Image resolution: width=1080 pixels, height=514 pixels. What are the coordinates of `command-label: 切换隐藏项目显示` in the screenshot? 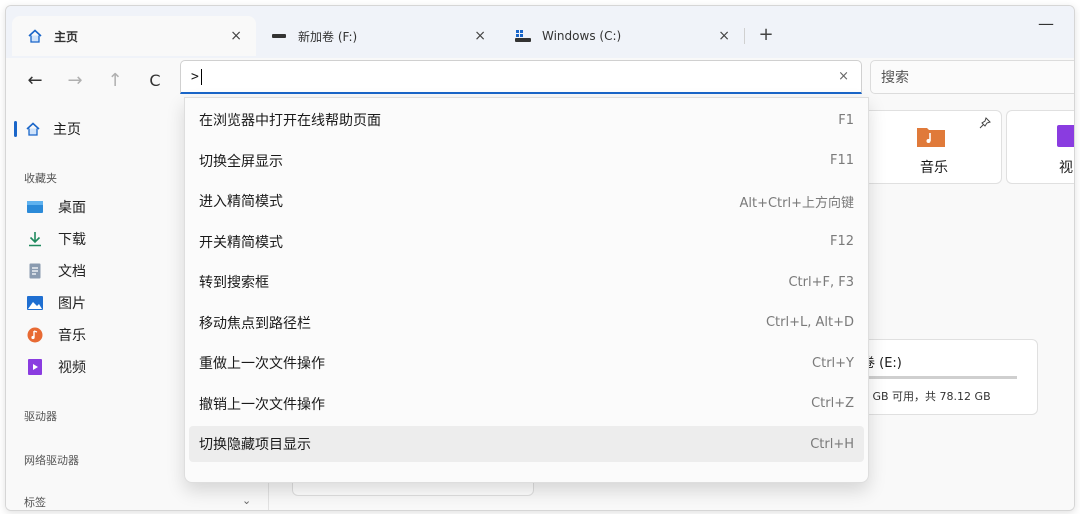 It's located at (255, 445).